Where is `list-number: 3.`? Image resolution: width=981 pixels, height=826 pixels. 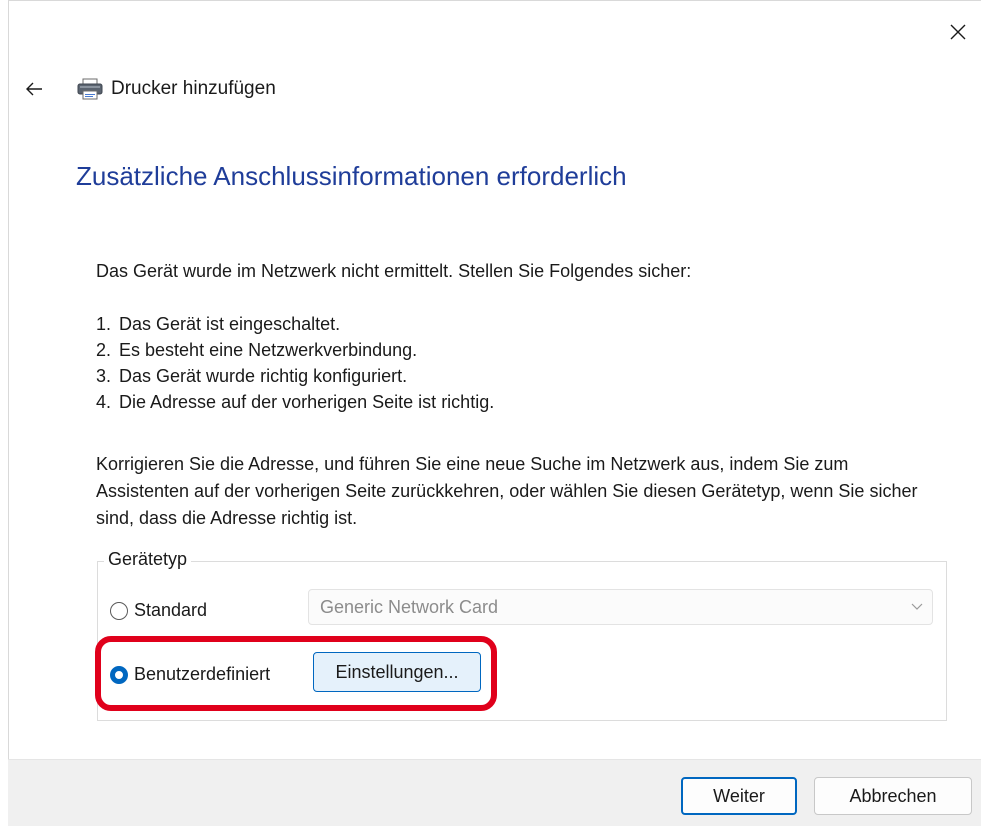
list-number: 3. is located at coordinates (104, 376).